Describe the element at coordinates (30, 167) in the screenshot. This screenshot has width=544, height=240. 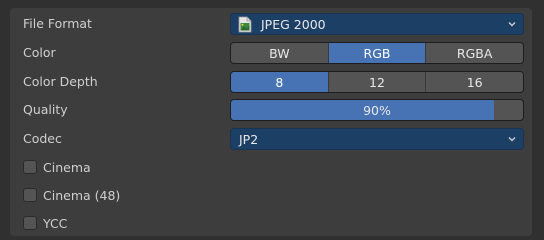
I see `cinema-checkbox` at that location.